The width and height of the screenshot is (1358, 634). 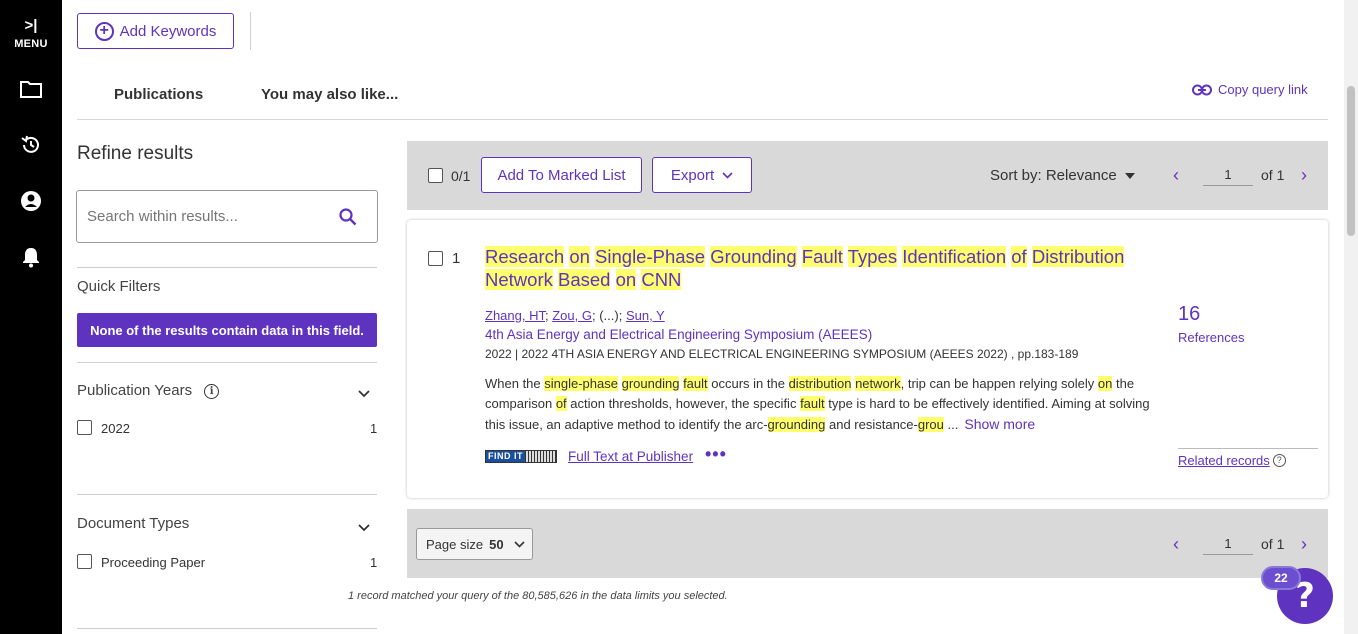 I want to click on publication-years-title: Publication Years, so click(x=135, y=390).